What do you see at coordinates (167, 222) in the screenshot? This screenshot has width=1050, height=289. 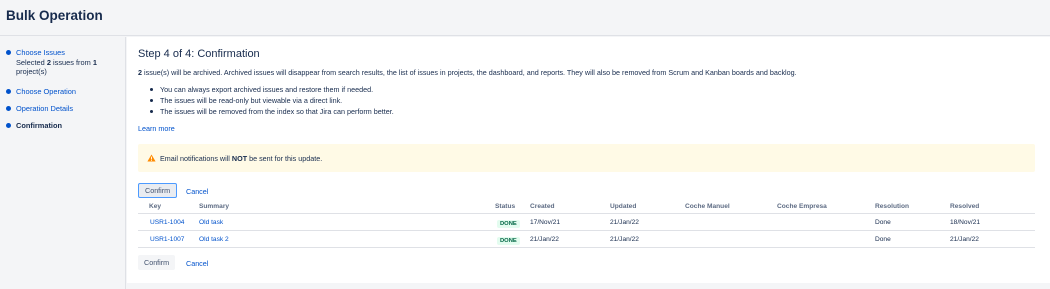 I see `issue-key-link: USR1-1004` at bounding box center [167, 222].